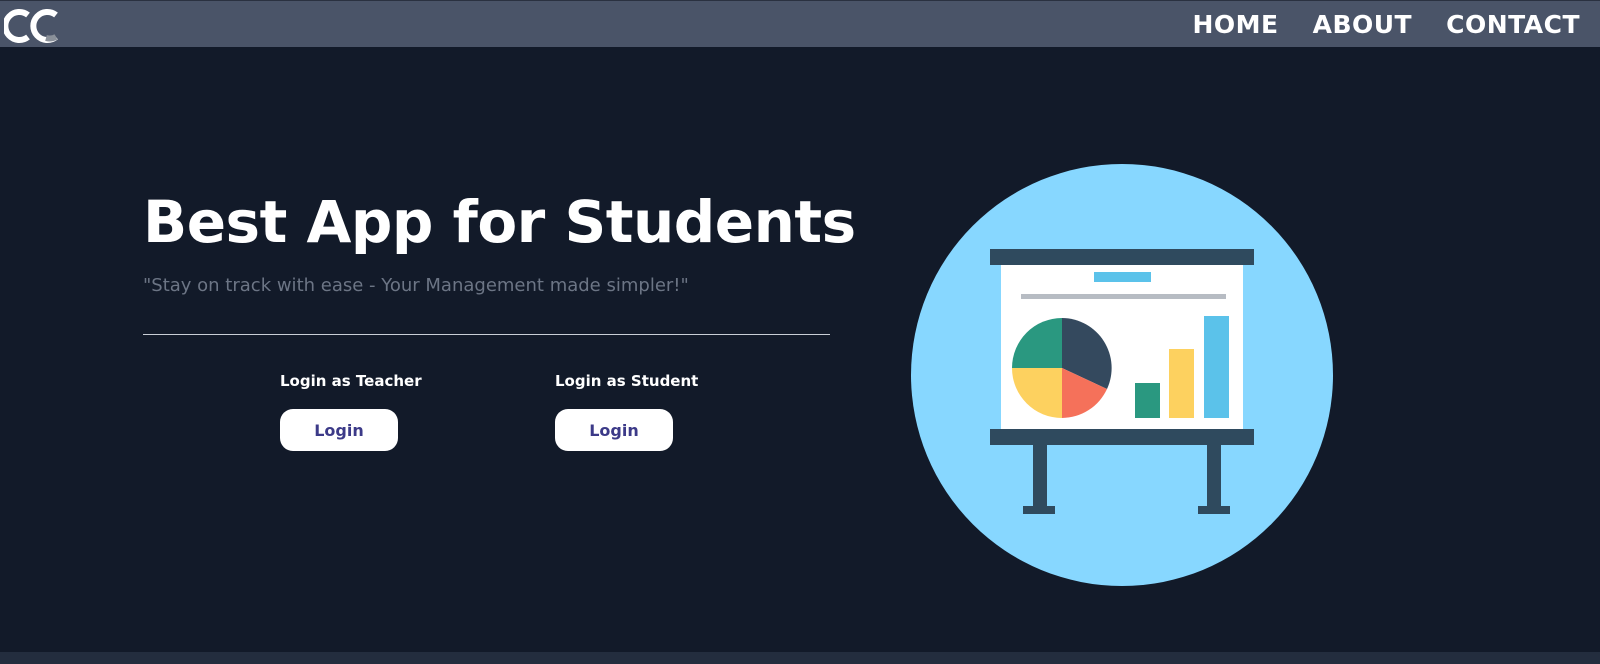 This screenshot has height=664, width=1600. What do you see at coordinates (1216, 367) in the screenshot?
I see `bar-blue` at bounding box center [1216, 367].